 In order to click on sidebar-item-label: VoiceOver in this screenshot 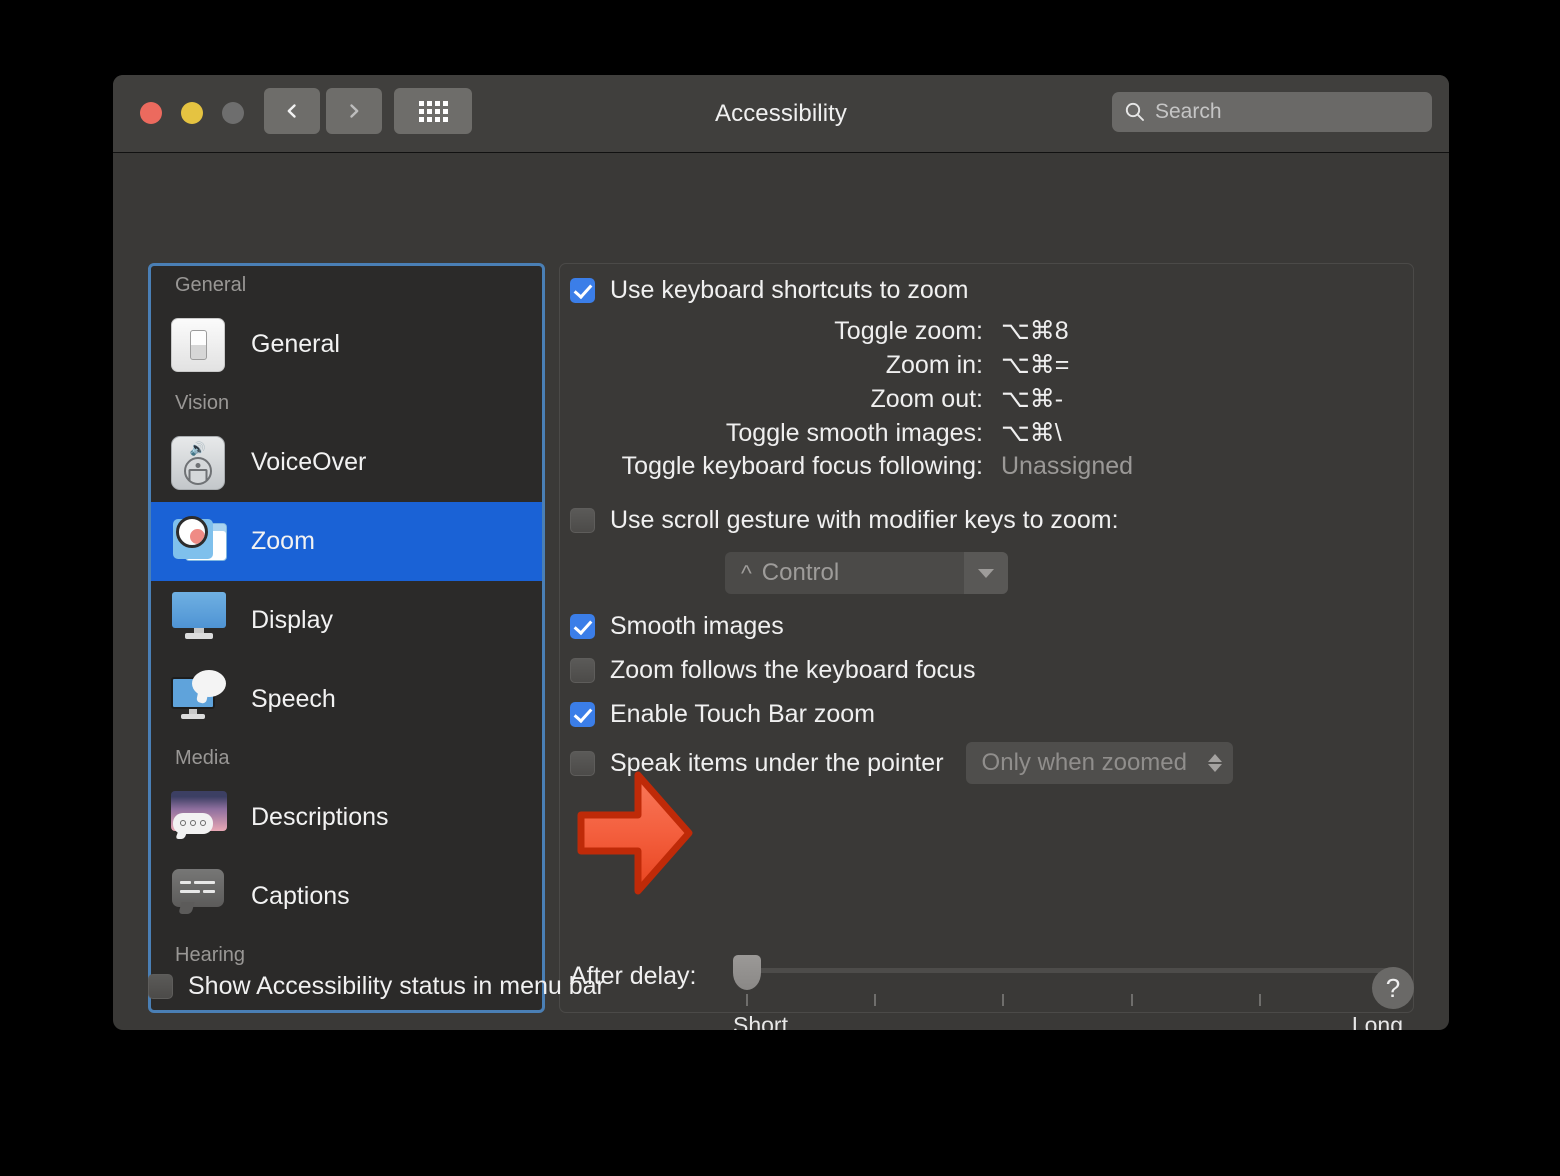, I will do `click(309, 462)`.